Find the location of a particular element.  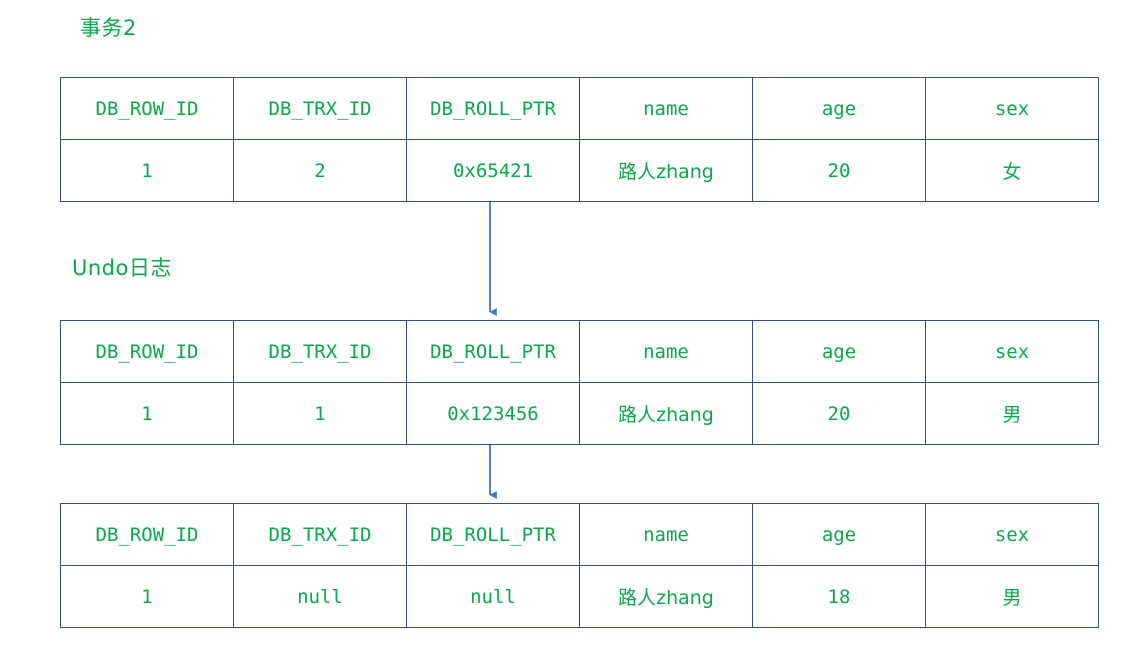

table-row: 1 1 0x123456 路人zhang 20 男 is located at coordinates (579, 413).